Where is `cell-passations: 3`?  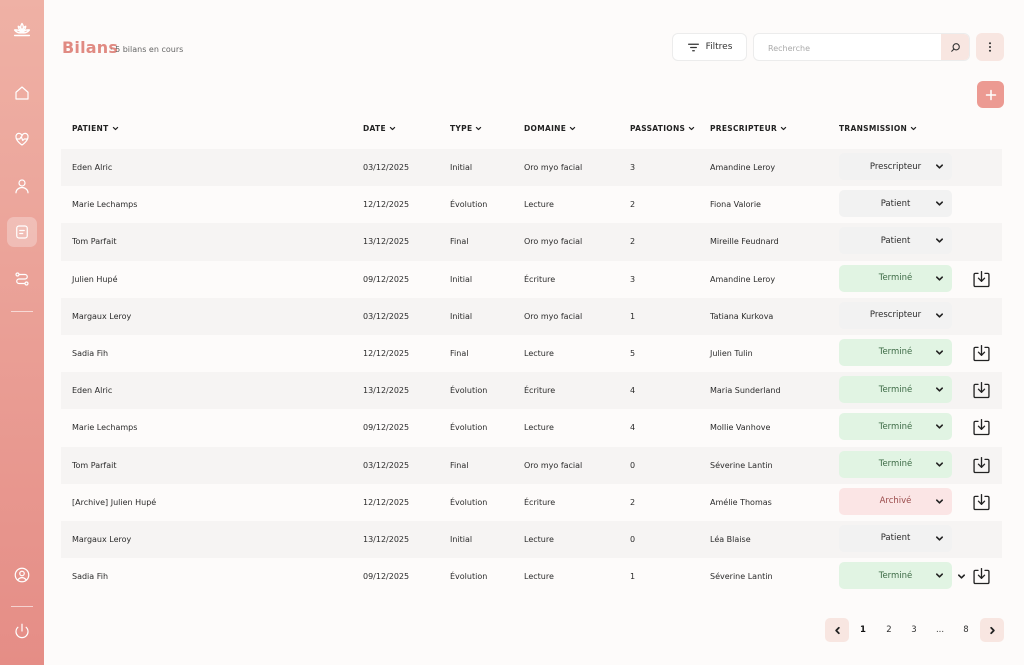
cell-passations: 3 is located at coordinates (633, 279).